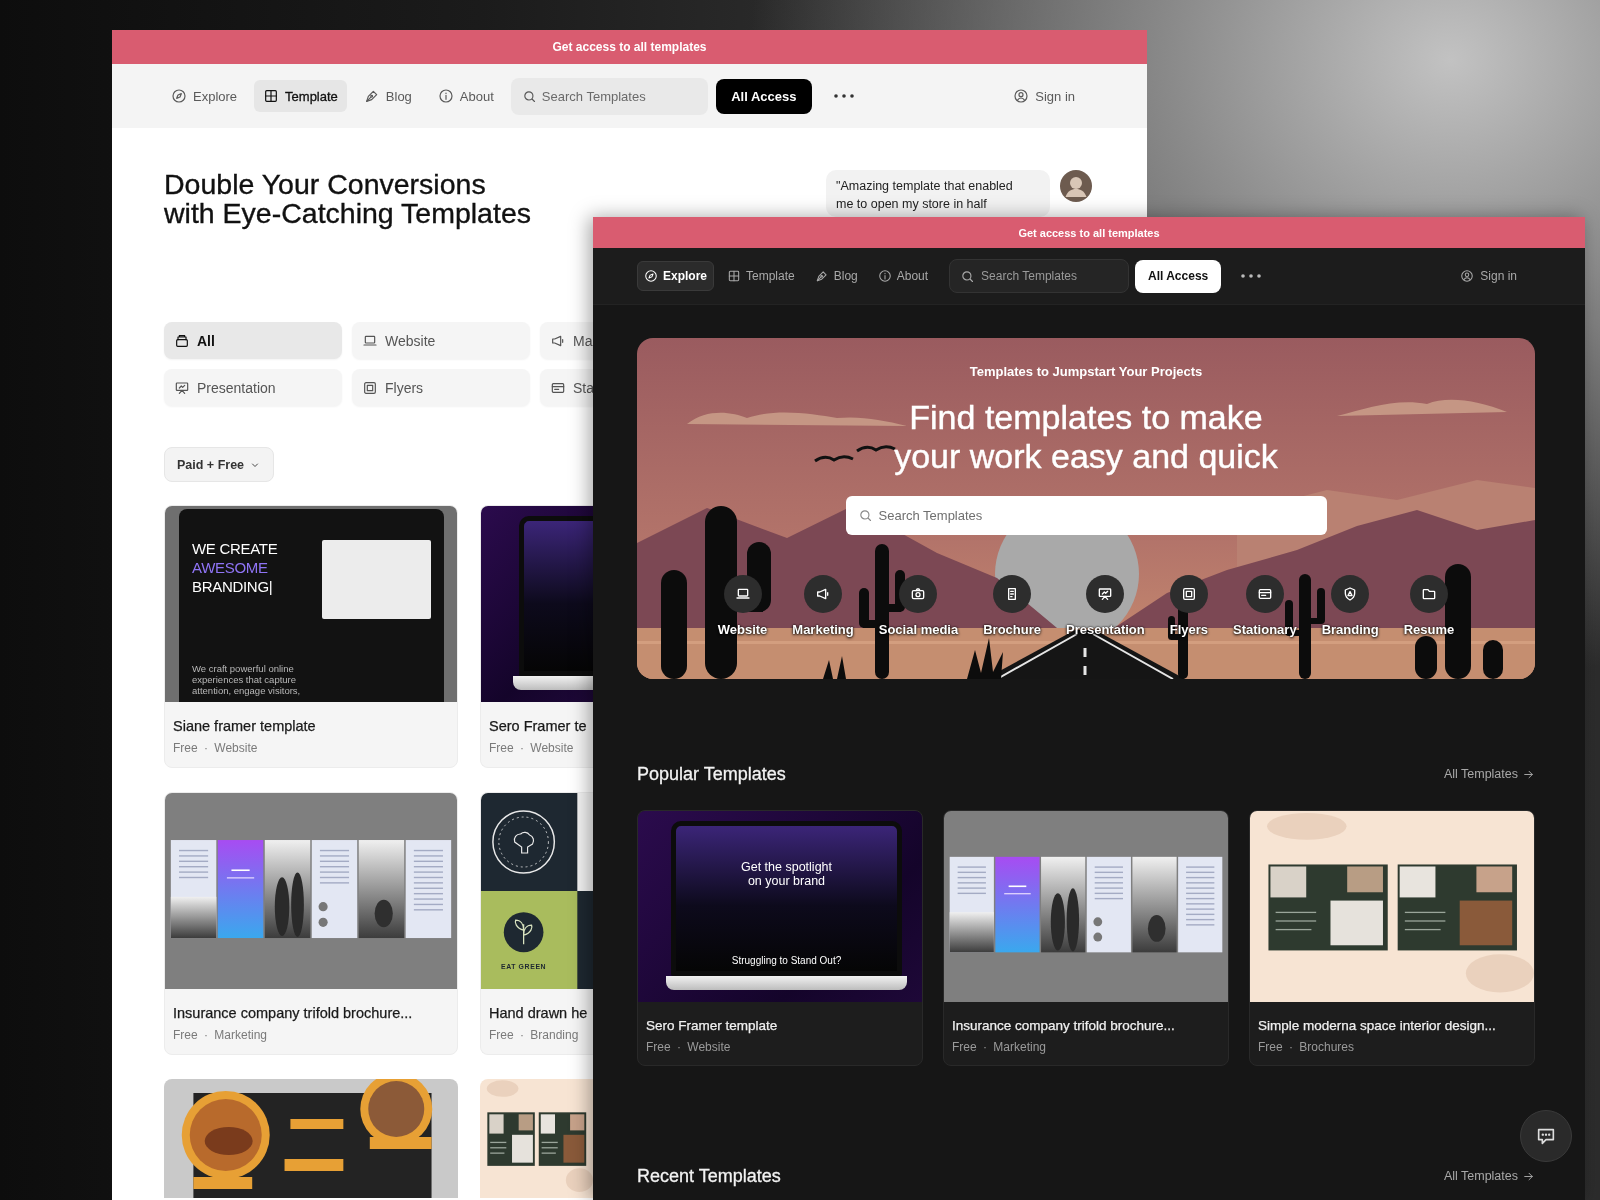 The height and width of the screenshot is (1200, 1600). I want to click on price-filter-dropdown: Paid + Free, so click(219, 464).